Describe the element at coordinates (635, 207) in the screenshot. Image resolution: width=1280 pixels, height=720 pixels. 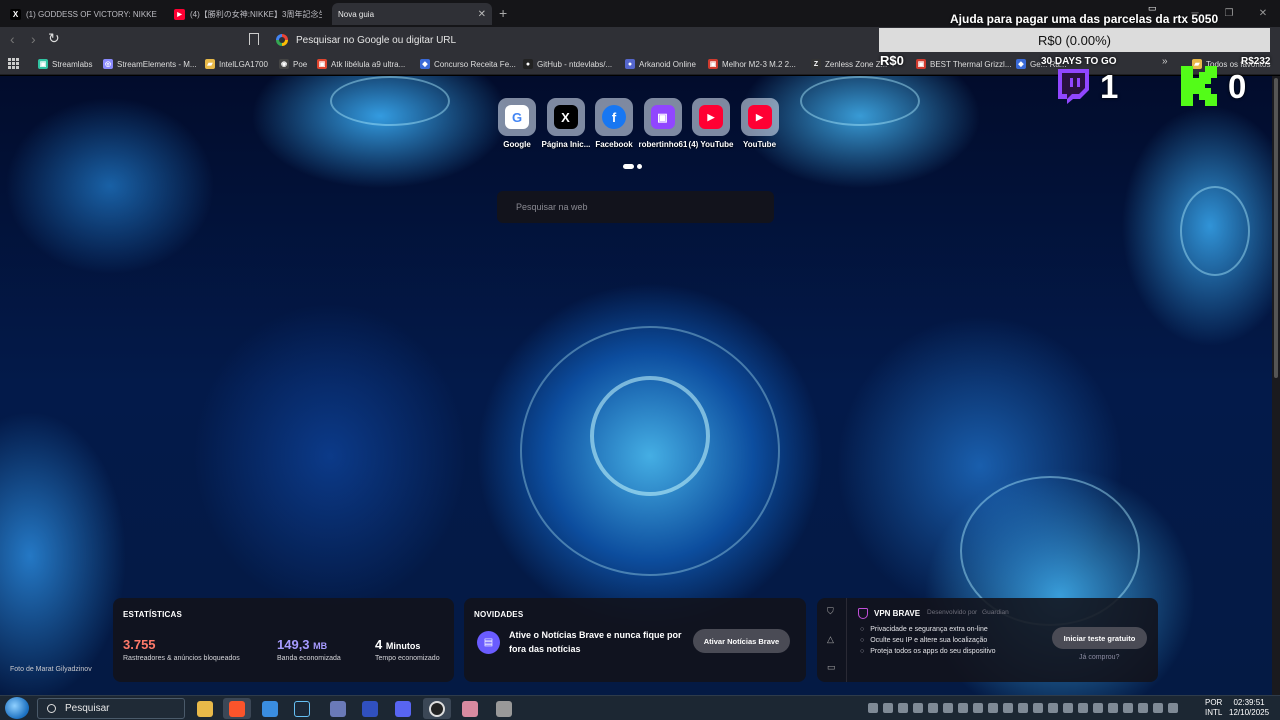
I see `web-search-box: Pesquisar na web` at that location.